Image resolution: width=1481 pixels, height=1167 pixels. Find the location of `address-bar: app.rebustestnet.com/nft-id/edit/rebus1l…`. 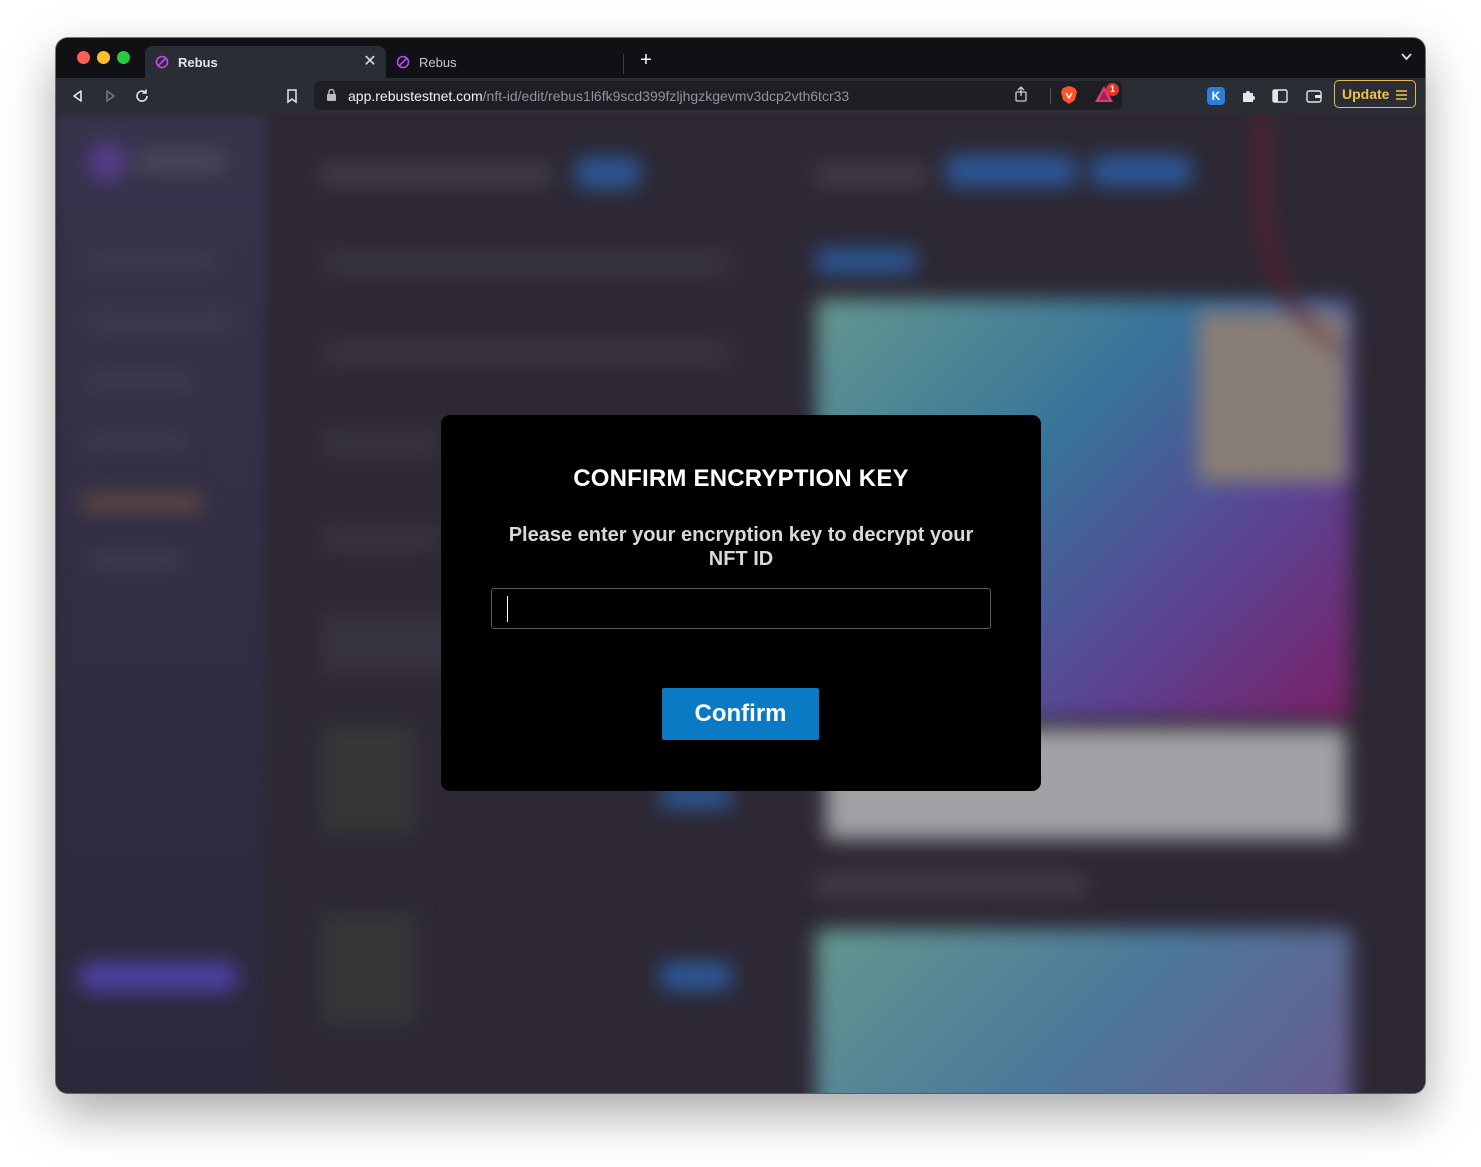

address-bar: app.rebustestnet.com/nft-id/edit/rebus1l… is located at coordinates (718, 95).